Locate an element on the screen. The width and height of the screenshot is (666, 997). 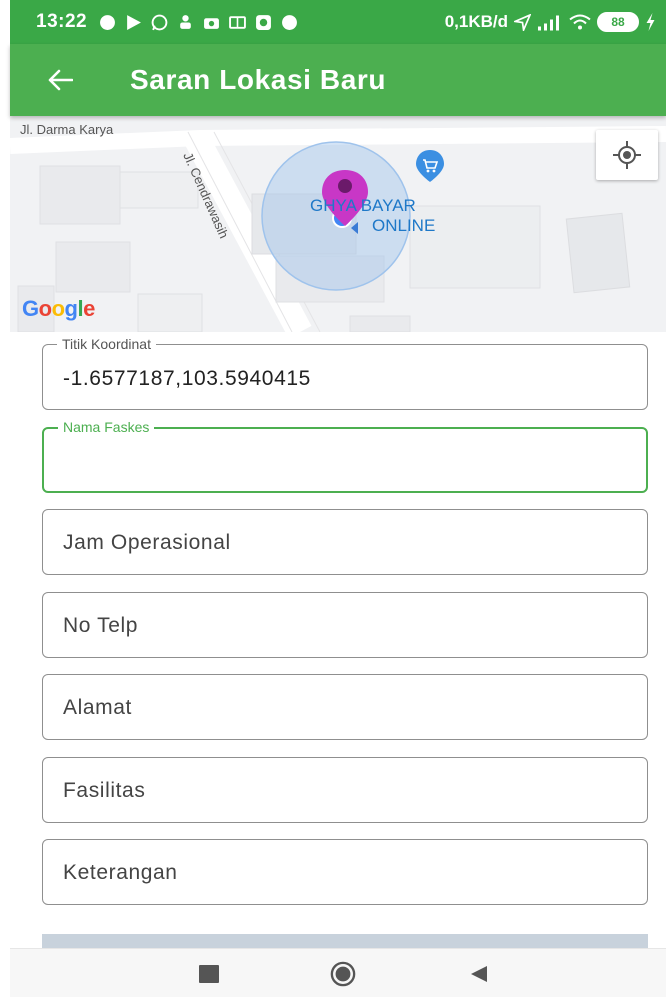
google-logo: Google is located at coordinates (58, 308).